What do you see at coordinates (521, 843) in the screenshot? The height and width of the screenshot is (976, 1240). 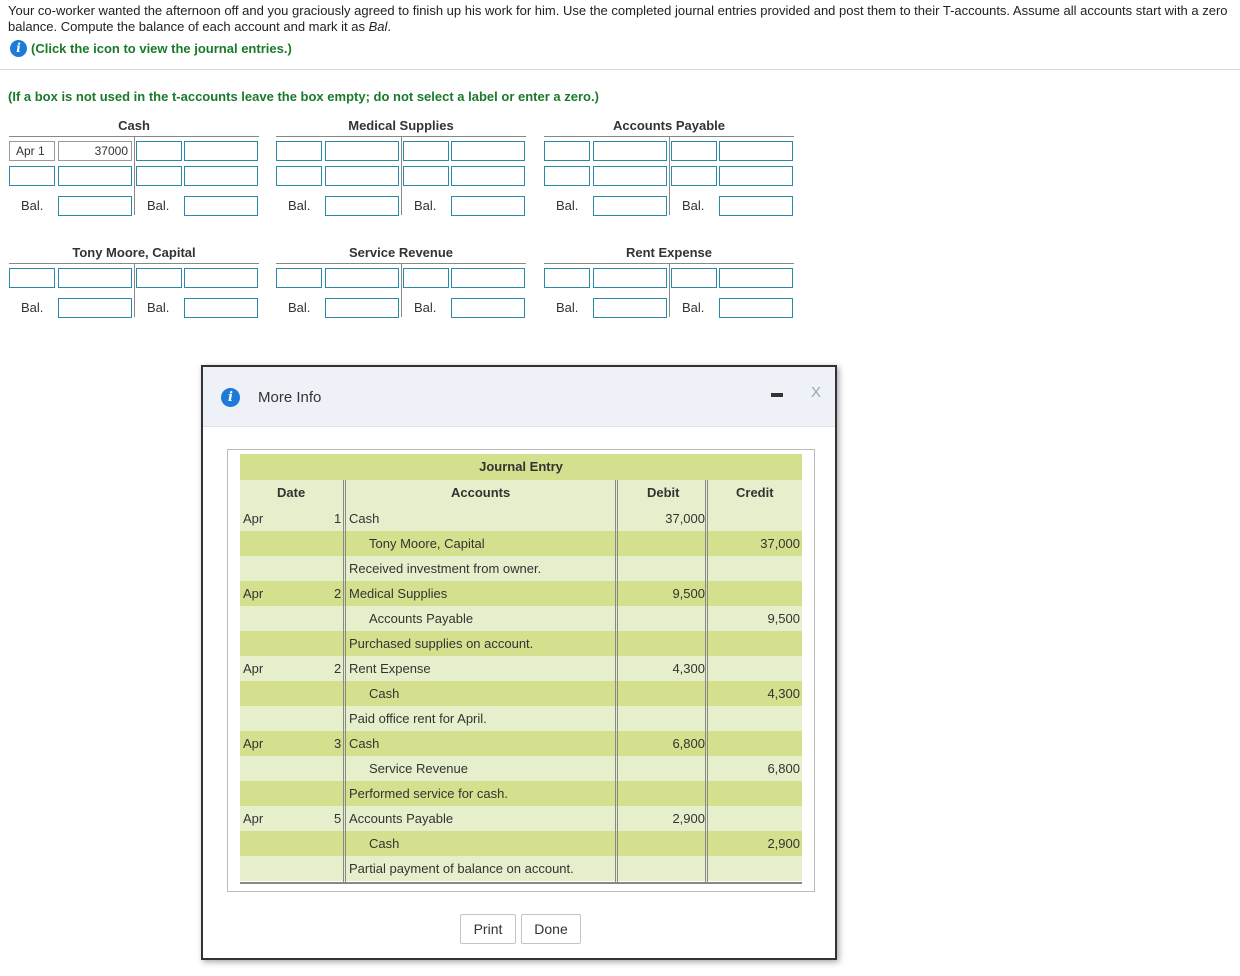 I see `table-row: Cash 2,900` at bounding box center [521, 843].